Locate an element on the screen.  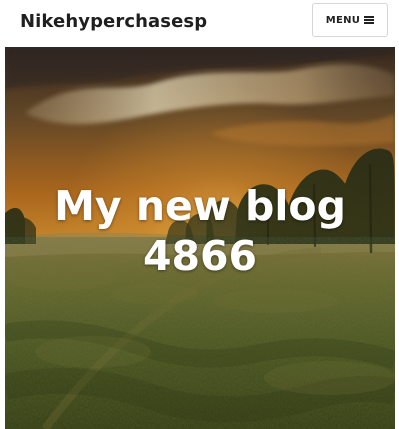
site-title-link: Nikehyperchasesp is located at coordinates (113, 22).